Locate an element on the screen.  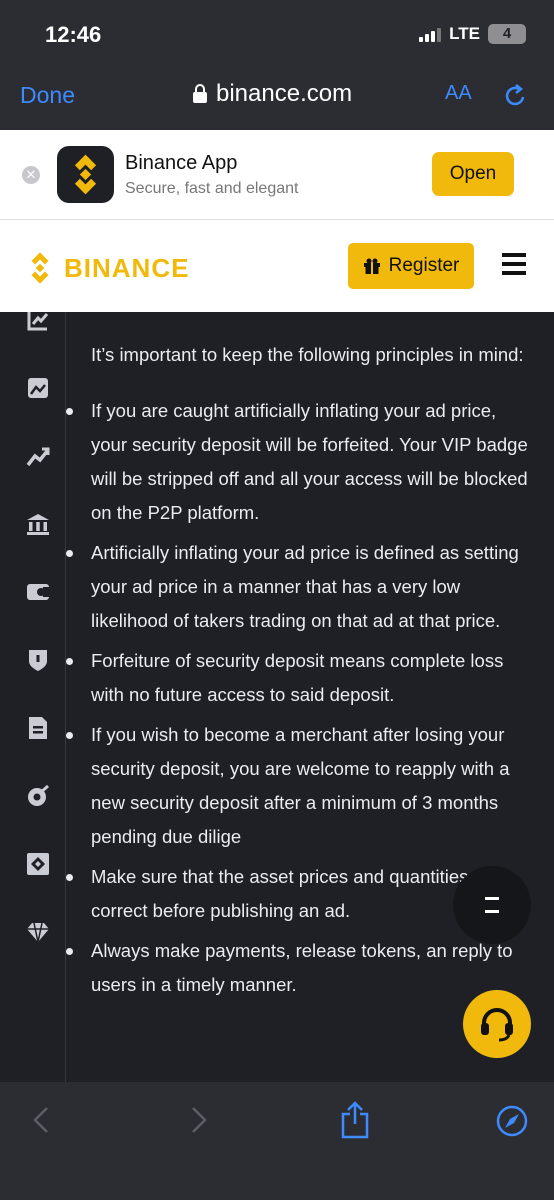
register-label: Register is located at coordinates (424, 265).